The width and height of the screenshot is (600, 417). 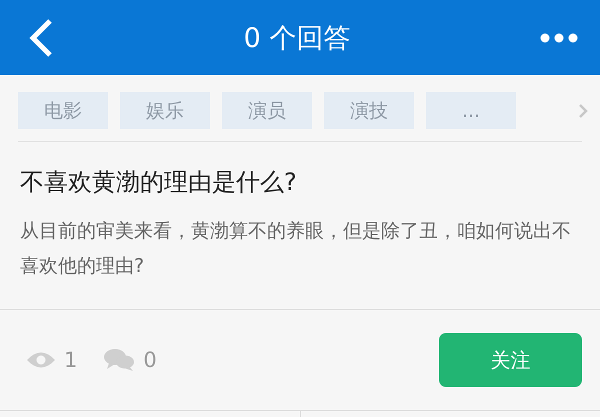 What do you see at coordinates (559, 37) in the screenshot?
I see `more-icon` at bounding box center [559, 37].